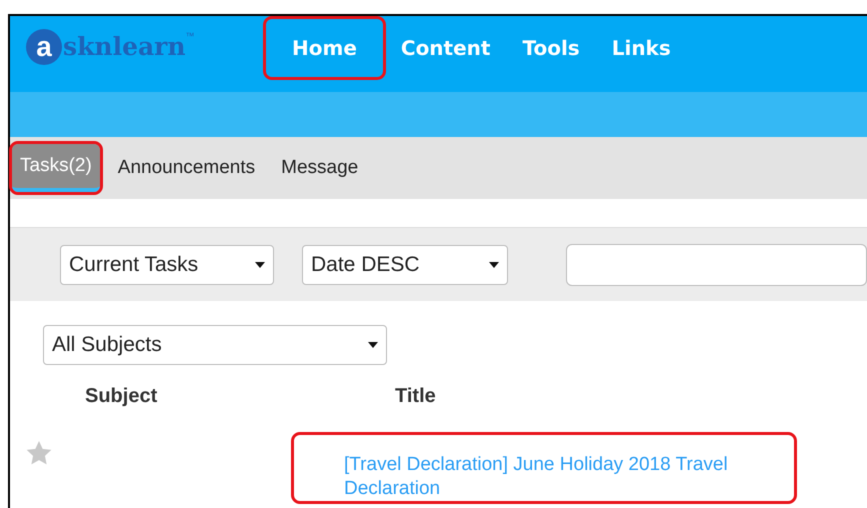  What do you see at coordinates (641, 48) in the screenshot?
I see `nav-link: Links` at bounding box center [641, 48].